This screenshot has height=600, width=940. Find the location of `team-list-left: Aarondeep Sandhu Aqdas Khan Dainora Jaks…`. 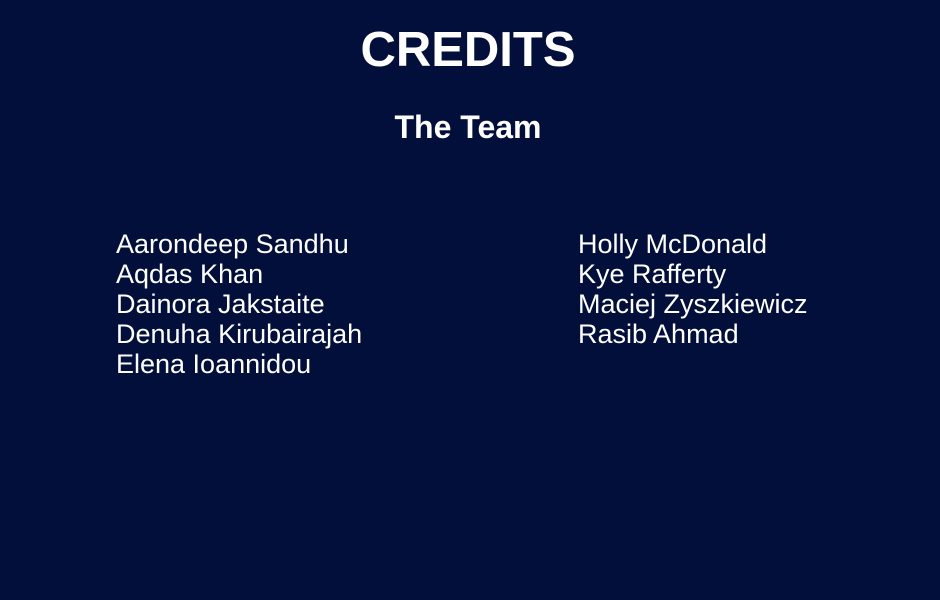

team-list-left: Aarondeep Sandhu Aqdas Khan Dainora Jaks… is located at coordinates (239, 304).